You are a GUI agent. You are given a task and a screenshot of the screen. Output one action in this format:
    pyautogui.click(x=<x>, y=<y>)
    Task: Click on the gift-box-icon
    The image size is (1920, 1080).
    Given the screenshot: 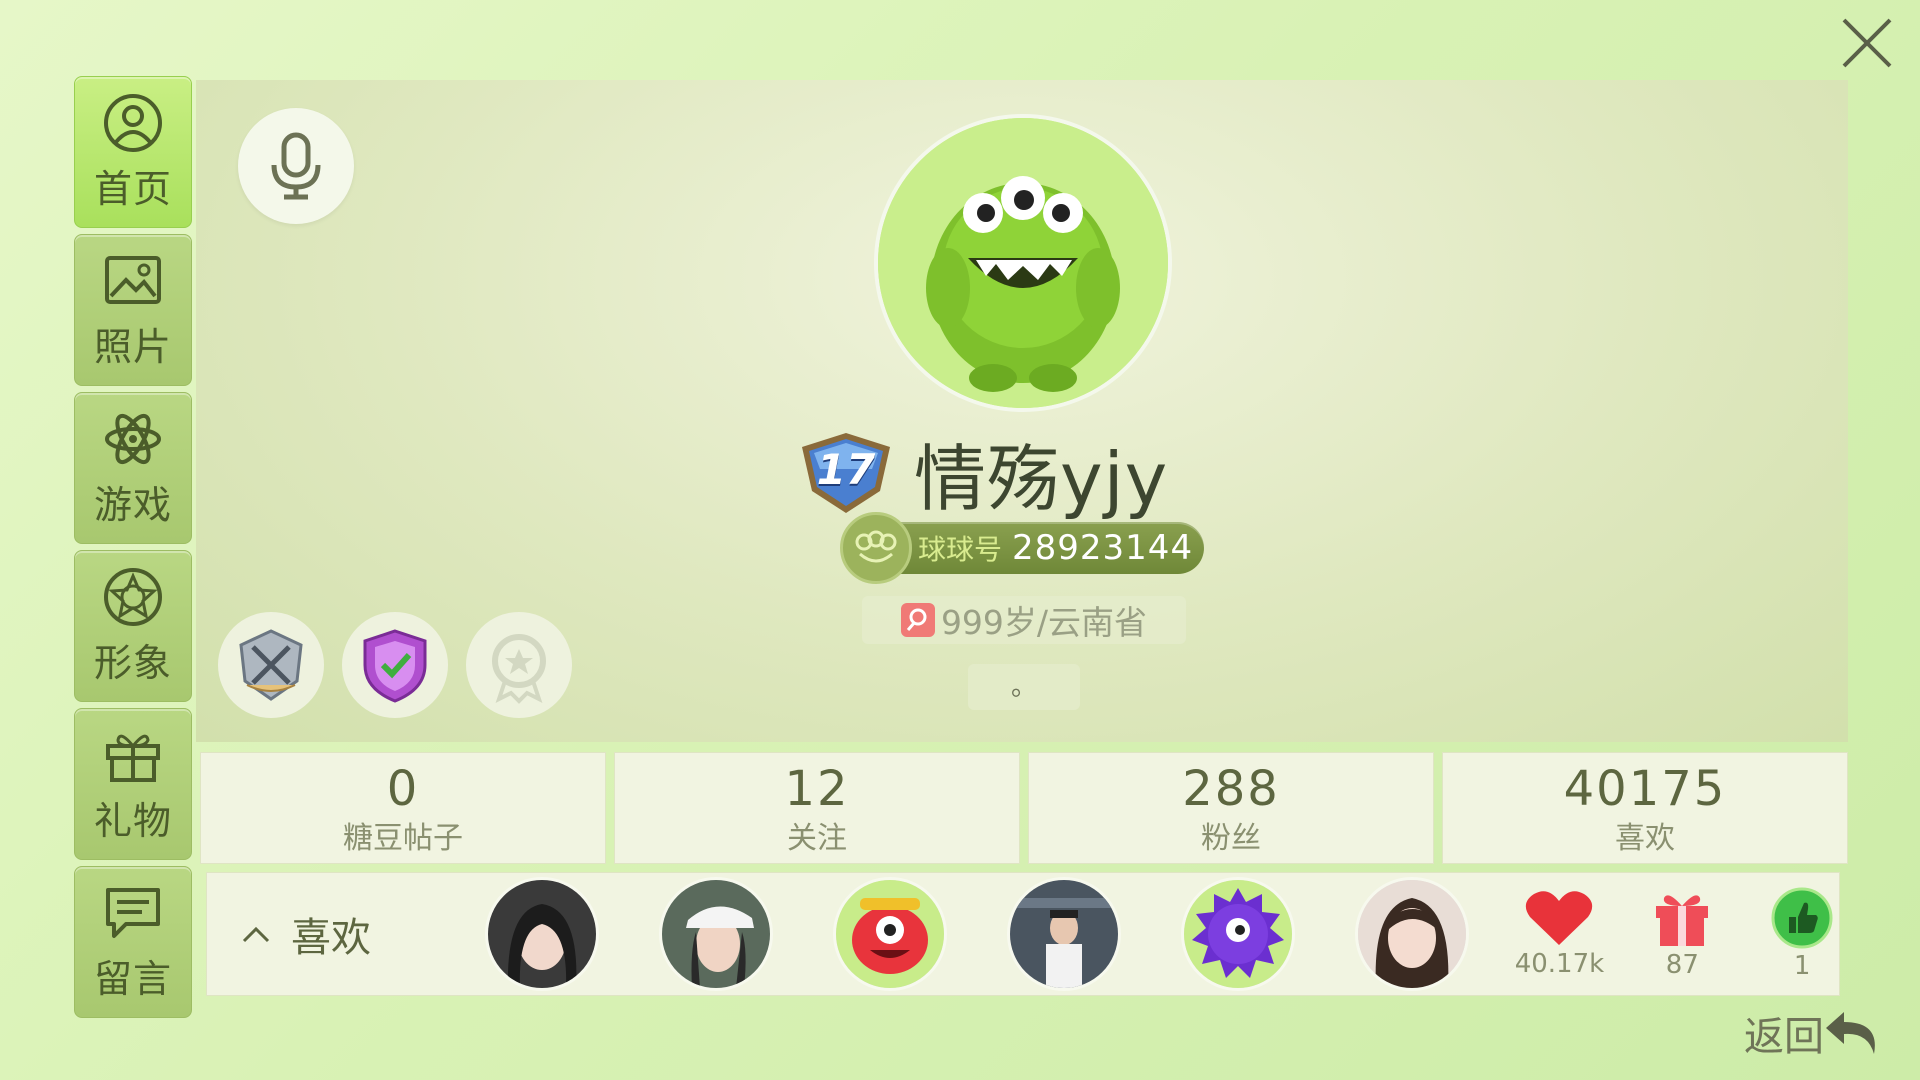 What is the action you would take?
    pyautogui.click(x=1682, y=920)
    